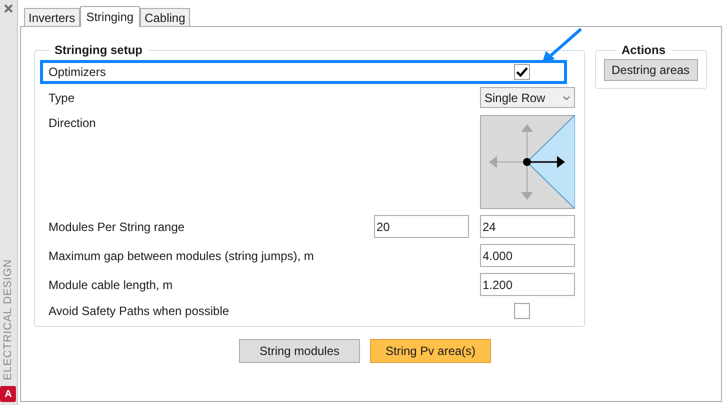 The height and width of the screenshot is (405, 723). I want to click on group-title: Stringing setup, so click(99, 50).